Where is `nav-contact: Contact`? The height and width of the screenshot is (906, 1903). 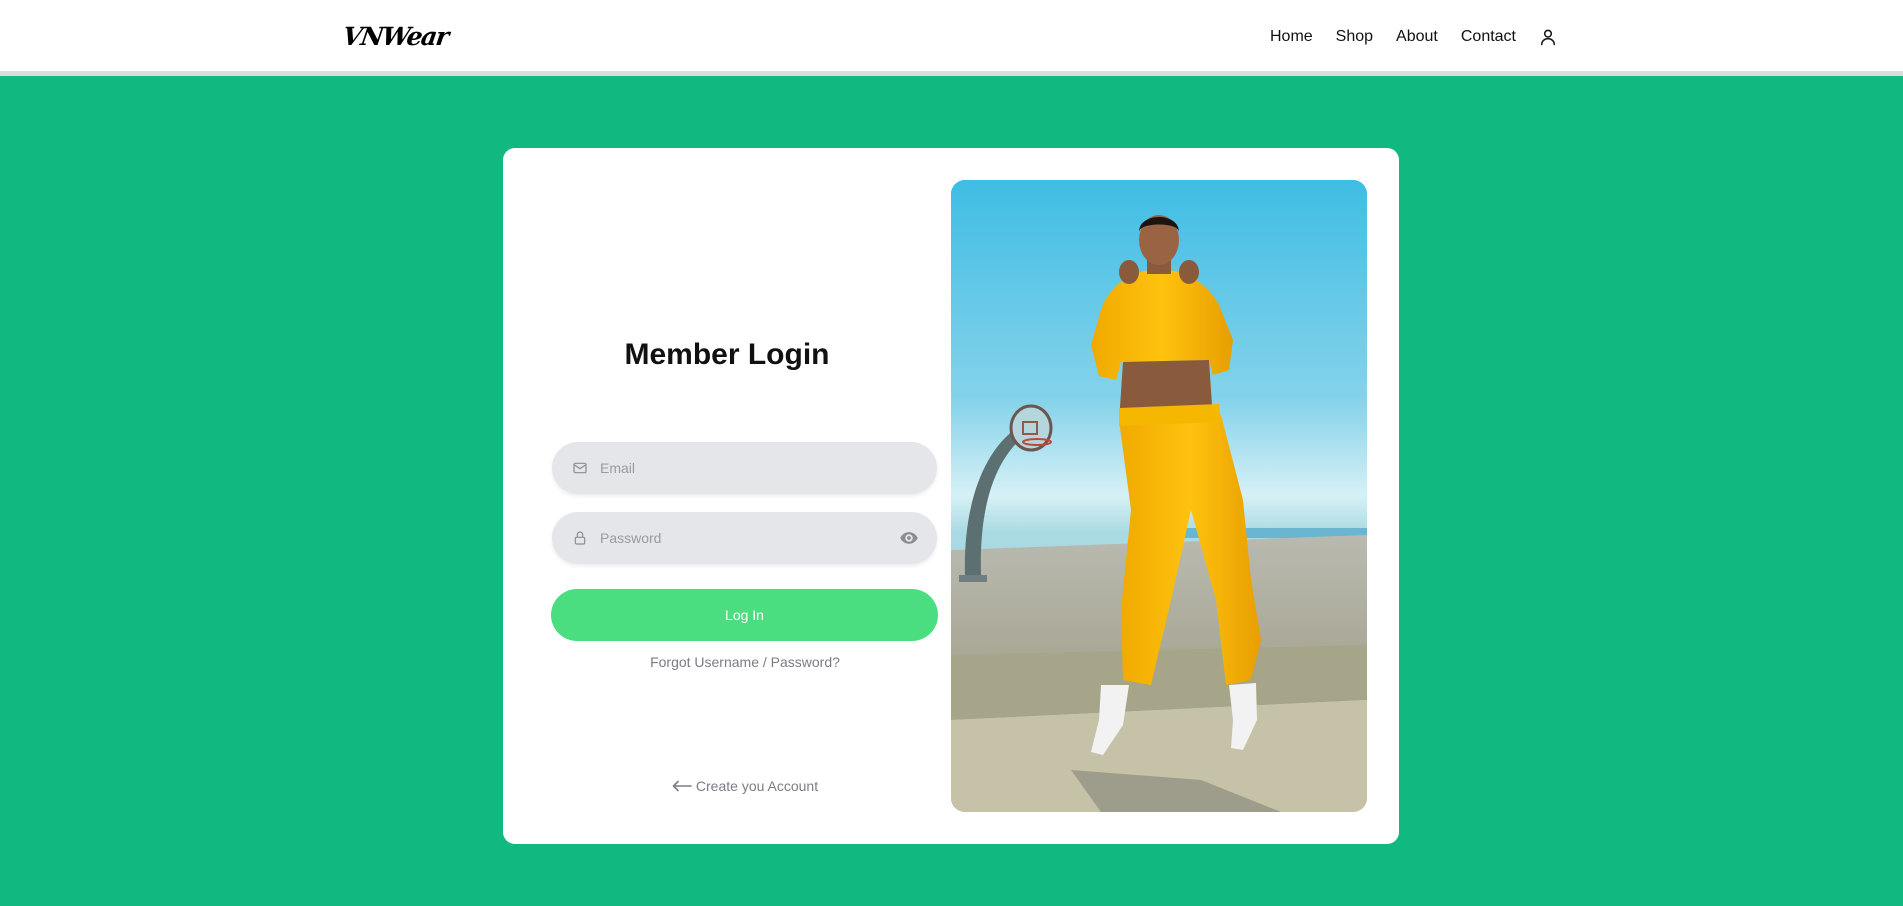 nav-contact: Contact is located at coordinates (1488, 37).